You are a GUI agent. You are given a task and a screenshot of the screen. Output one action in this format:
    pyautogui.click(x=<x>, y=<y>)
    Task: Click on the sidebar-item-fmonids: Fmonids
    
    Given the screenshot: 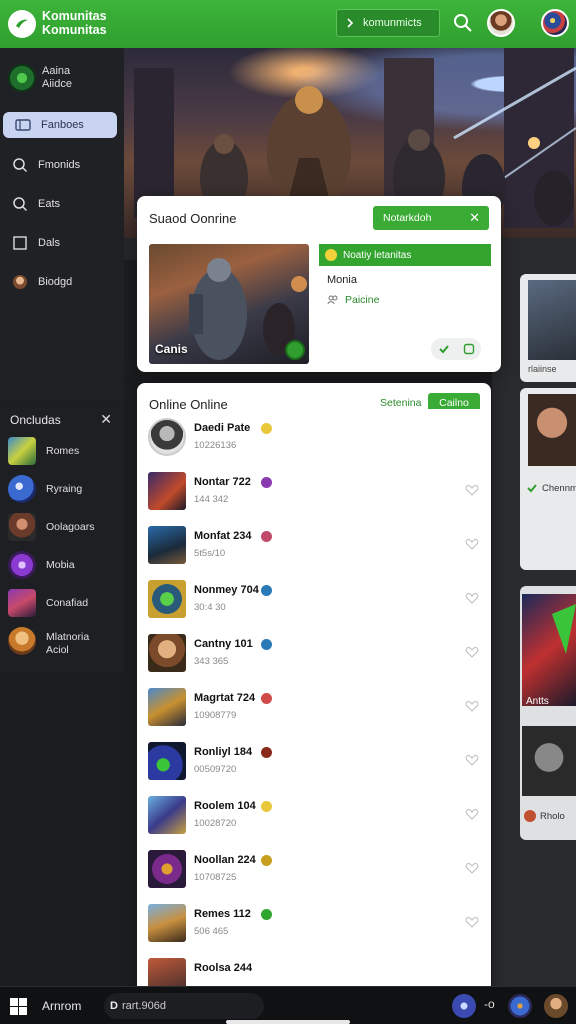 What is the action you would take?
    pyautogui.click(x=59, y=165)
    